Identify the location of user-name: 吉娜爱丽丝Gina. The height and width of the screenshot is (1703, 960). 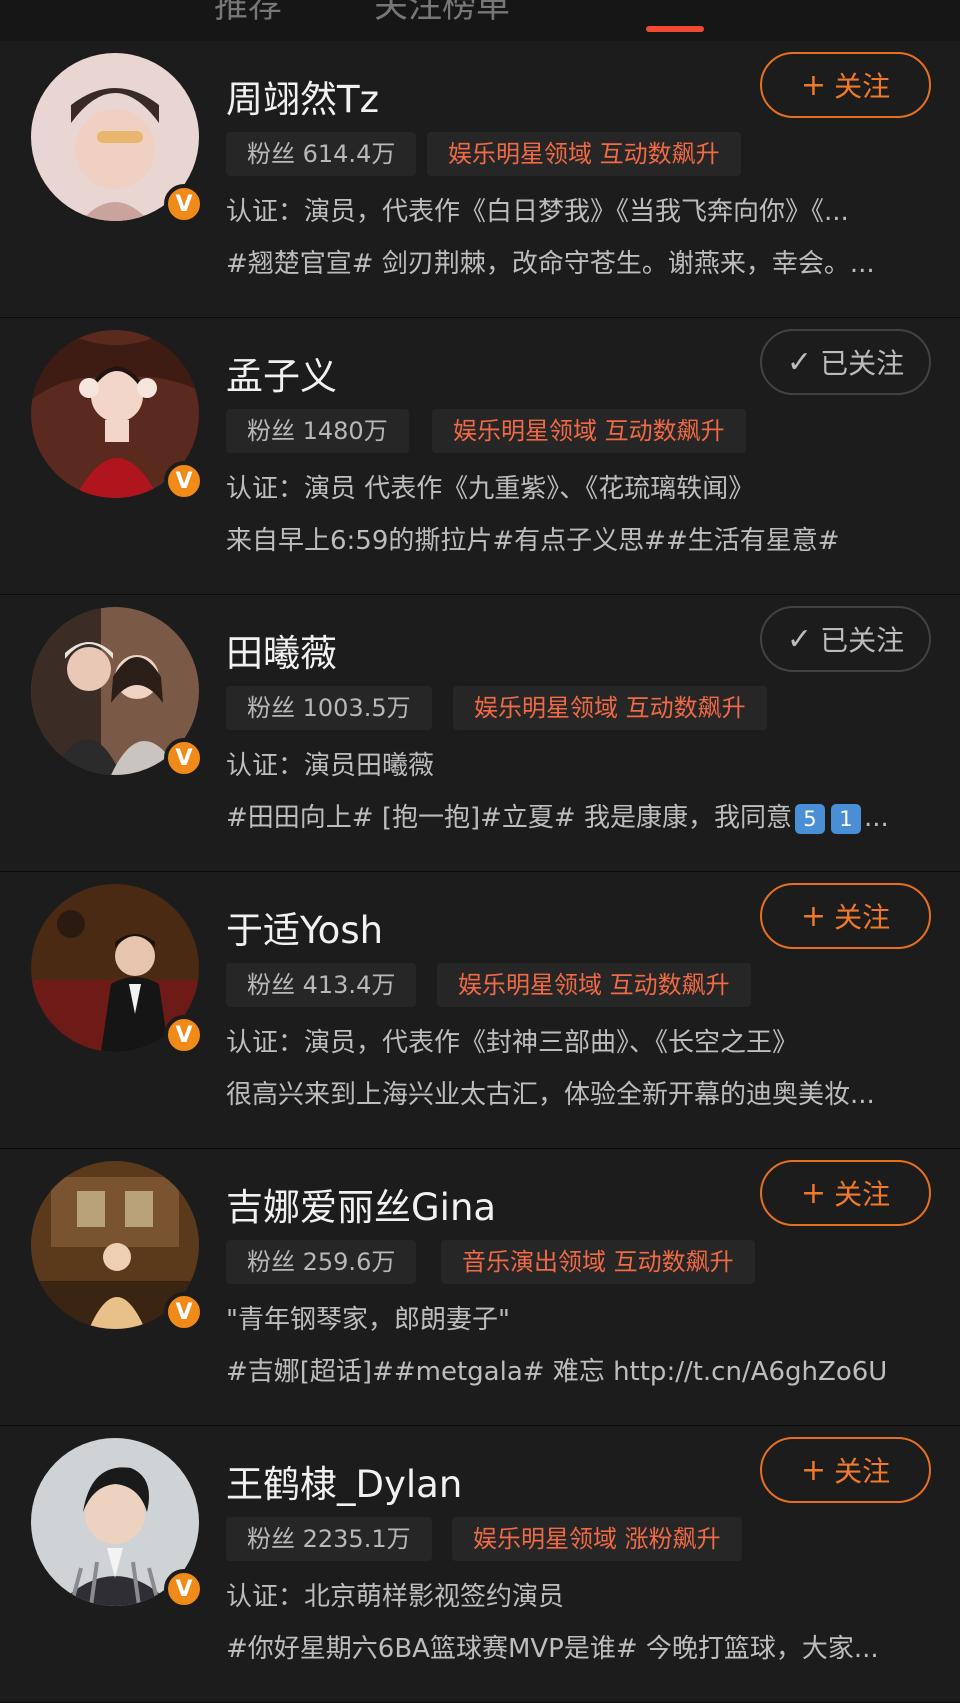
(361, 1204).